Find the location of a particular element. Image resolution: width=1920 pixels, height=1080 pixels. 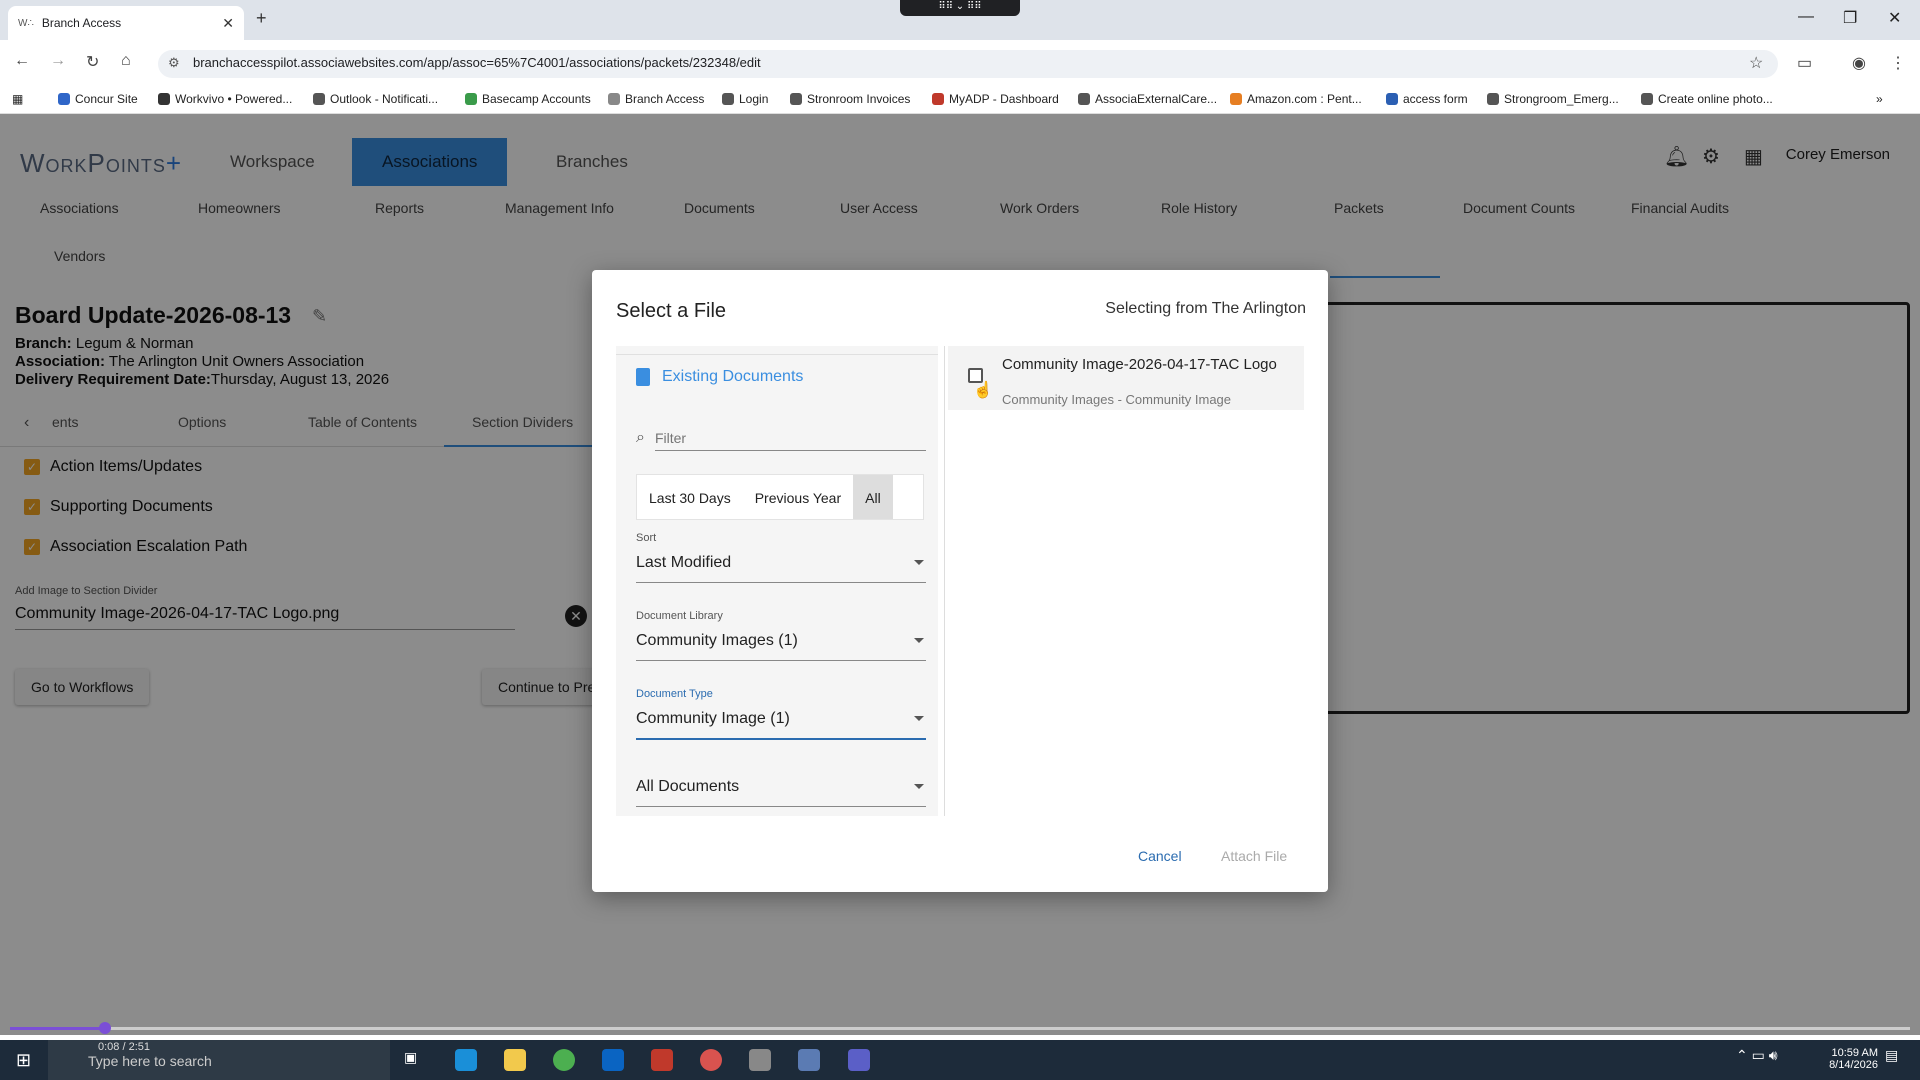

bookmark-label: MyADP - Dashboard is located at coordinates (1004, 99).